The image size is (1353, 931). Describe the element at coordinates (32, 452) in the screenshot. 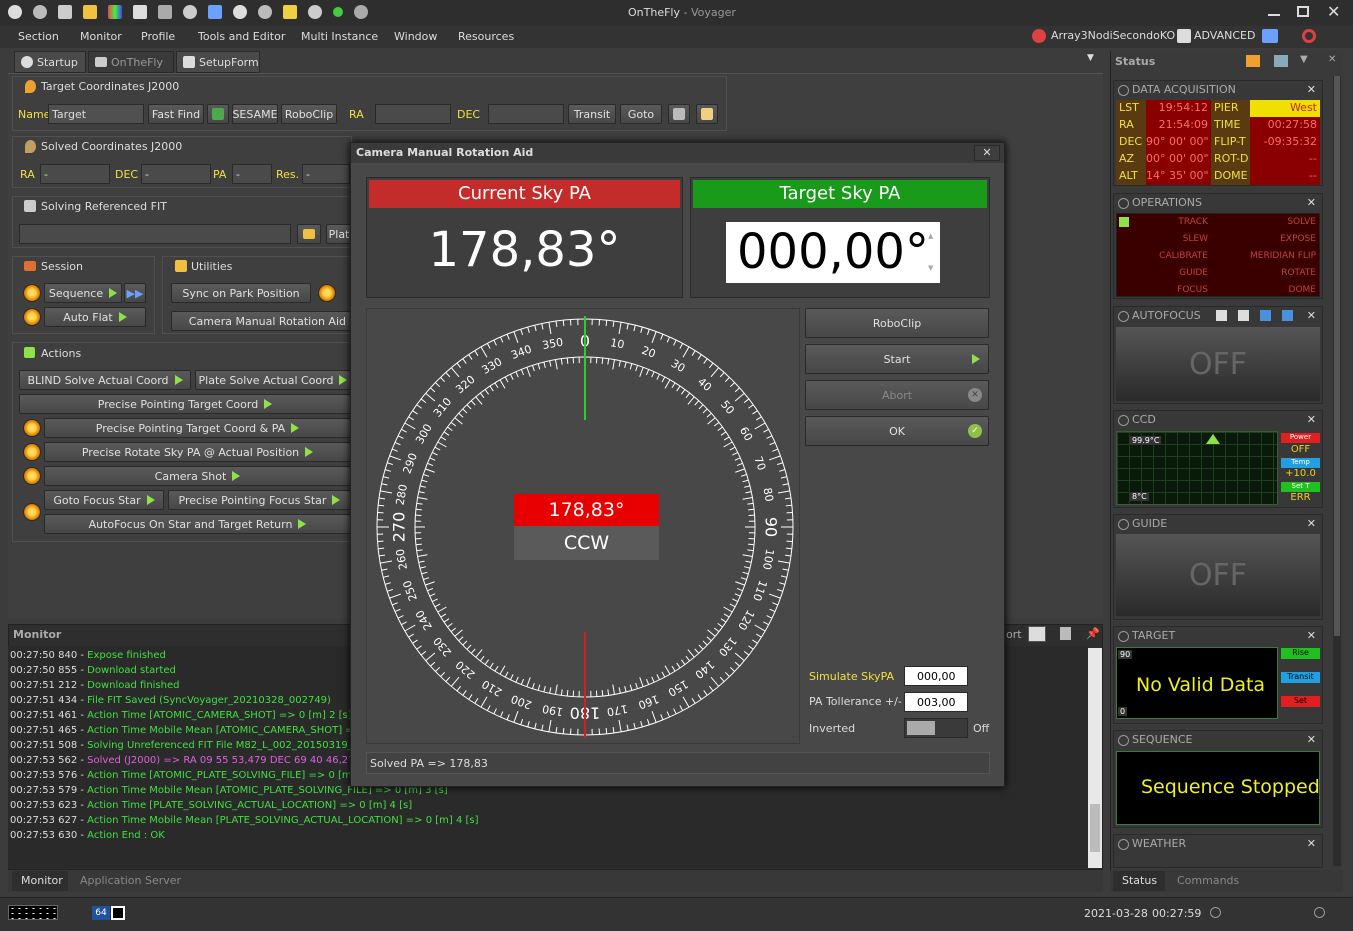

I see `rotate-gear-icon` at that location.